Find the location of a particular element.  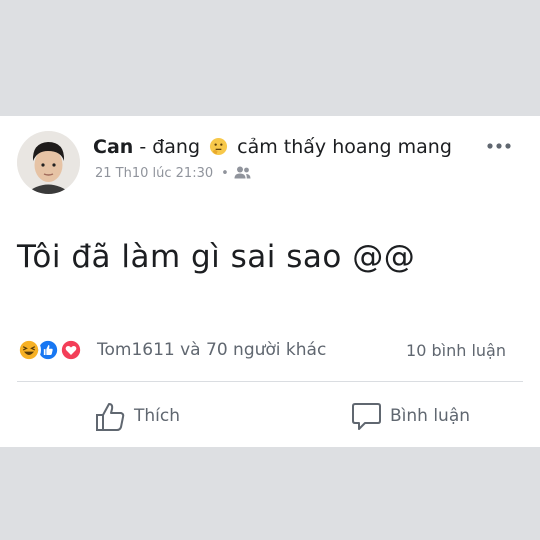

divider is located at coordinates (270, 381).